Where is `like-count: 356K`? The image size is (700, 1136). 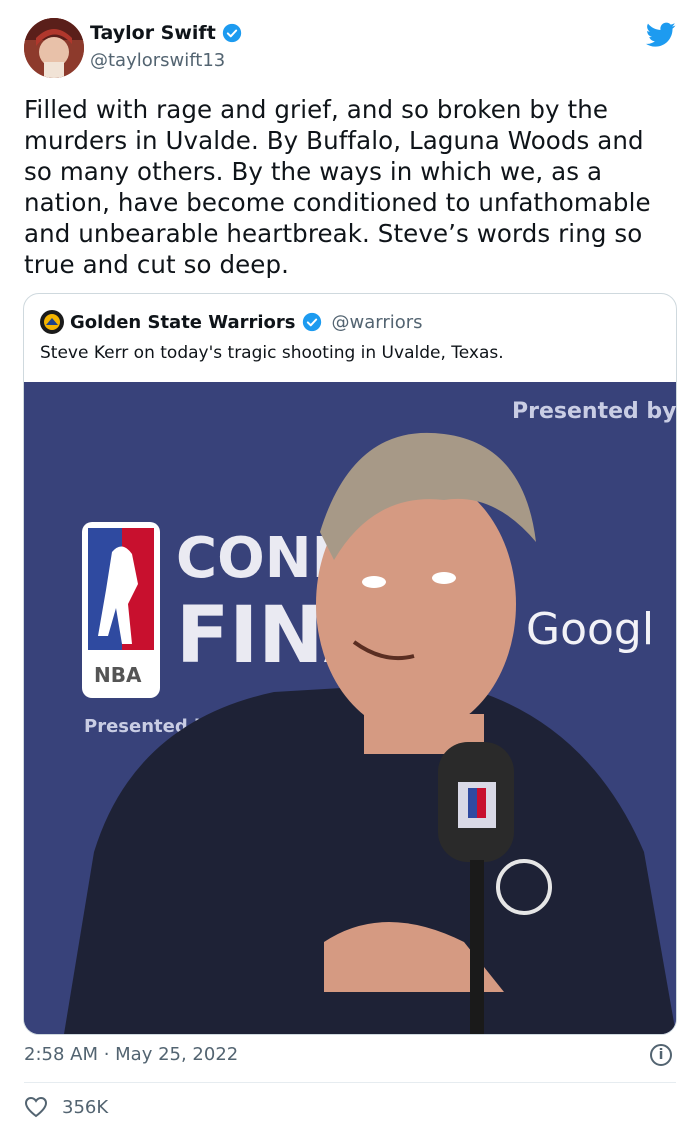
like-count: 356K is located at coordinates (85, 1107).